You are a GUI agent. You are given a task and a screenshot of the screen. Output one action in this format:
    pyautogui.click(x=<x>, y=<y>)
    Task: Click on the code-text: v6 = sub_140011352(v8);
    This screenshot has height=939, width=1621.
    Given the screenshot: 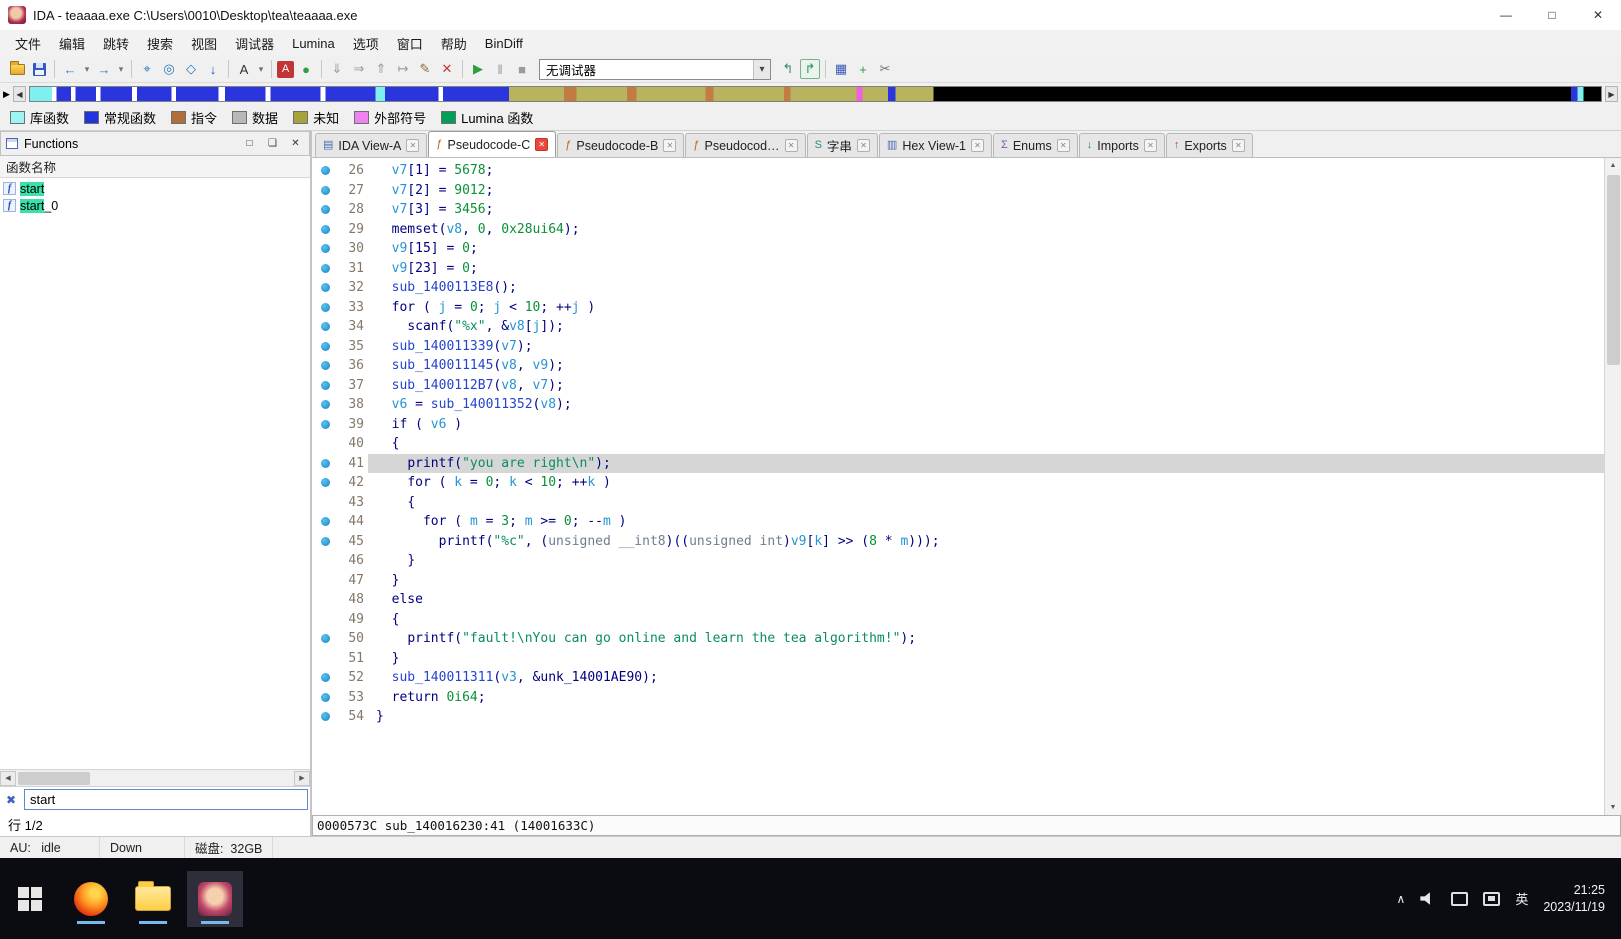 What is the action you would take?
    pyautogui.click(x=986, y=405)
    